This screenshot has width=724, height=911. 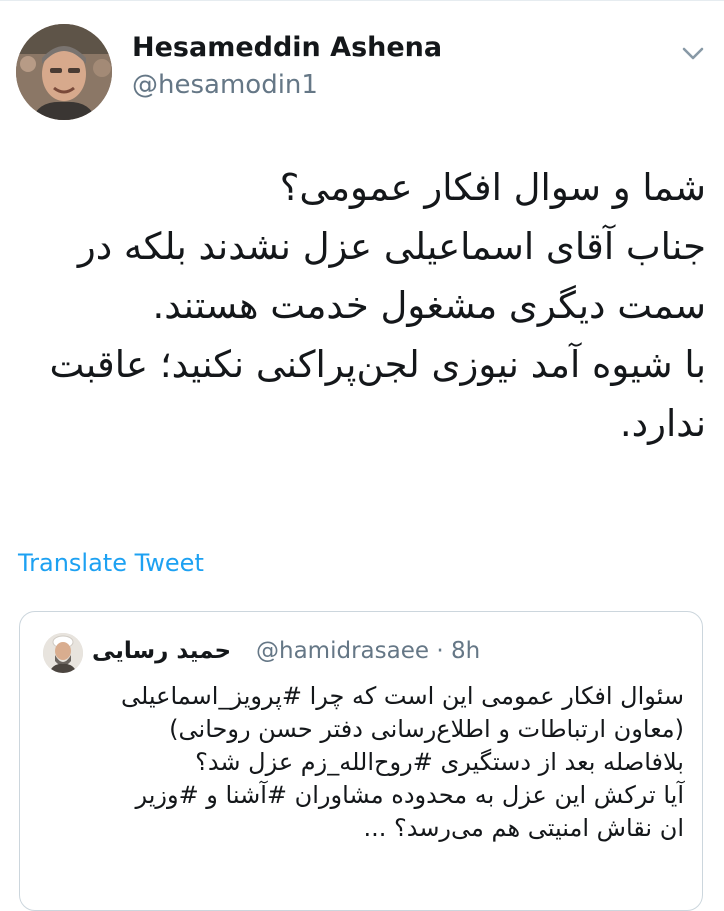 I want to click on quoted-author-name: حمید رسایی, so click(x=162, y=651).